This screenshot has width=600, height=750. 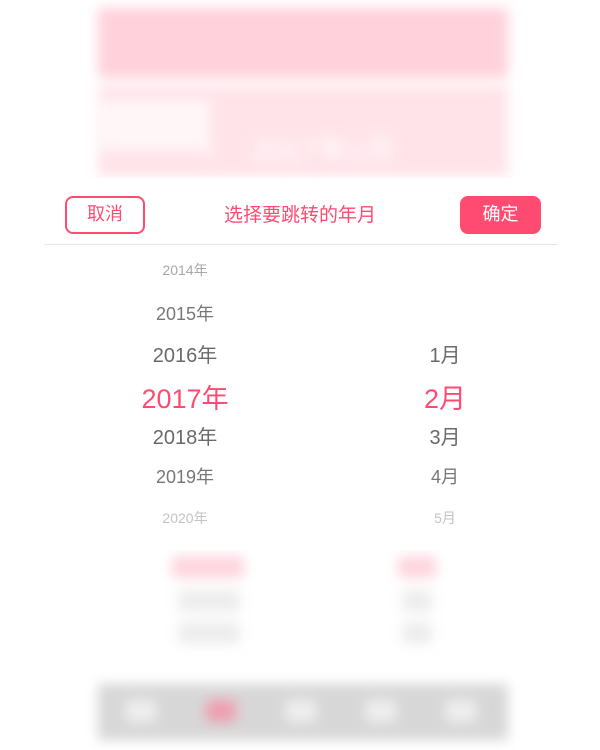 What do you see at coordinates (210, 151) in the screenshot?
I see `chevron-left-icon: ‹` at bounding box center [210, 151].